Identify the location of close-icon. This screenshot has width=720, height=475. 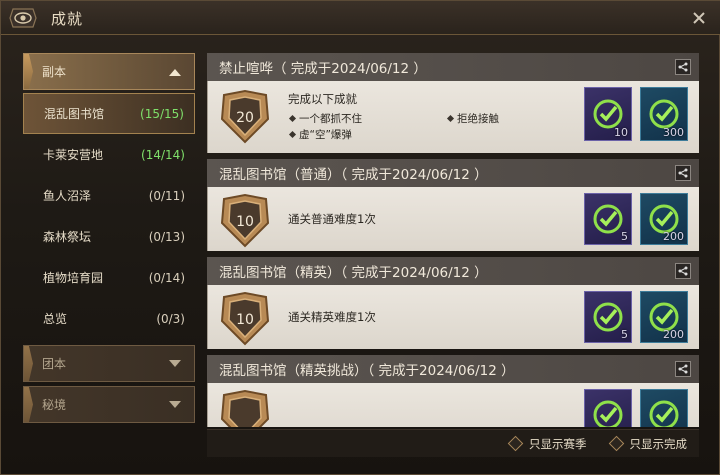
(699, 18).